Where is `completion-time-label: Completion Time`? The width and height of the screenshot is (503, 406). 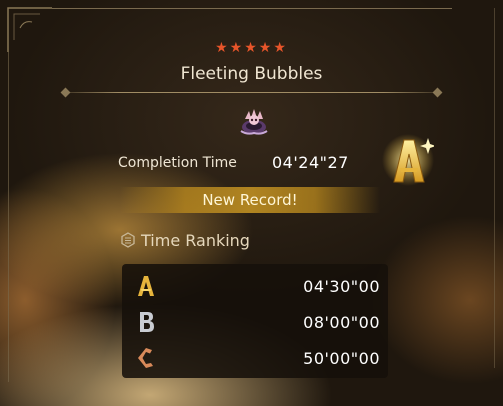
completion-time-label: Completion Time is located at coordinates (177, 163).